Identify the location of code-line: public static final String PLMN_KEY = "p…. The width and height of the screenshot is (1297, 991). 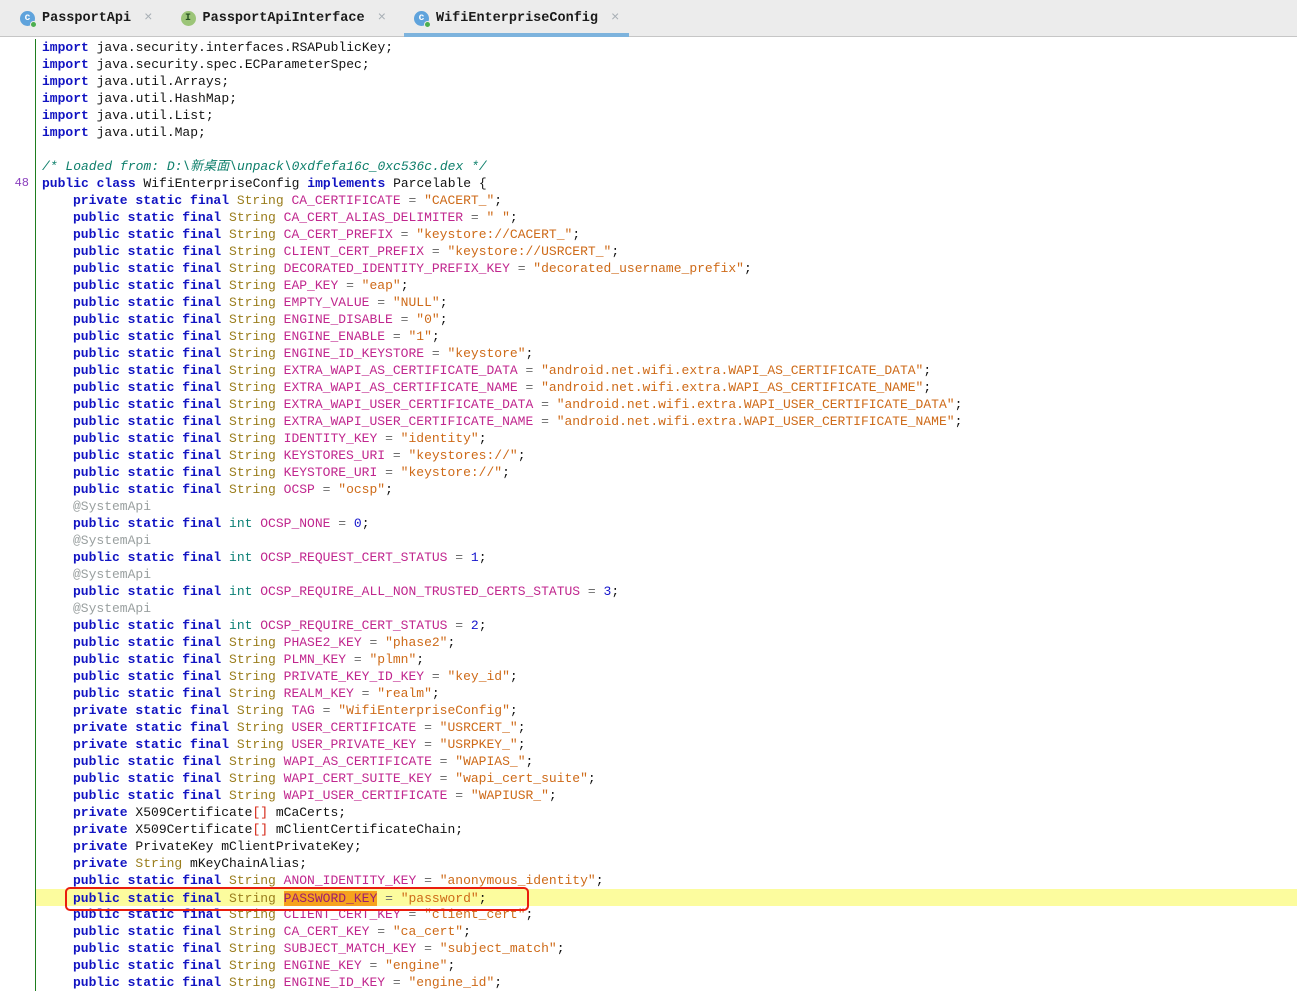
(648, 659).